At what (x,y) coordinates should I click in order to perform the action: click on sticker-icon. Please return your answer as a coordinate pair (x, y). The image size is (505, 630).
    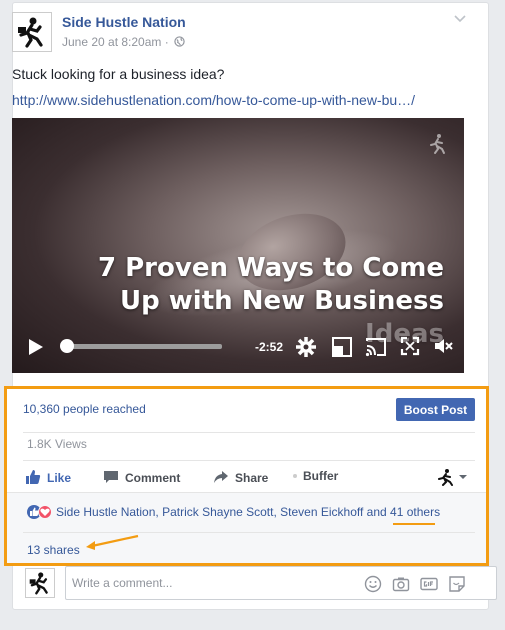
    Looking at the image, I should click on (457, 584).